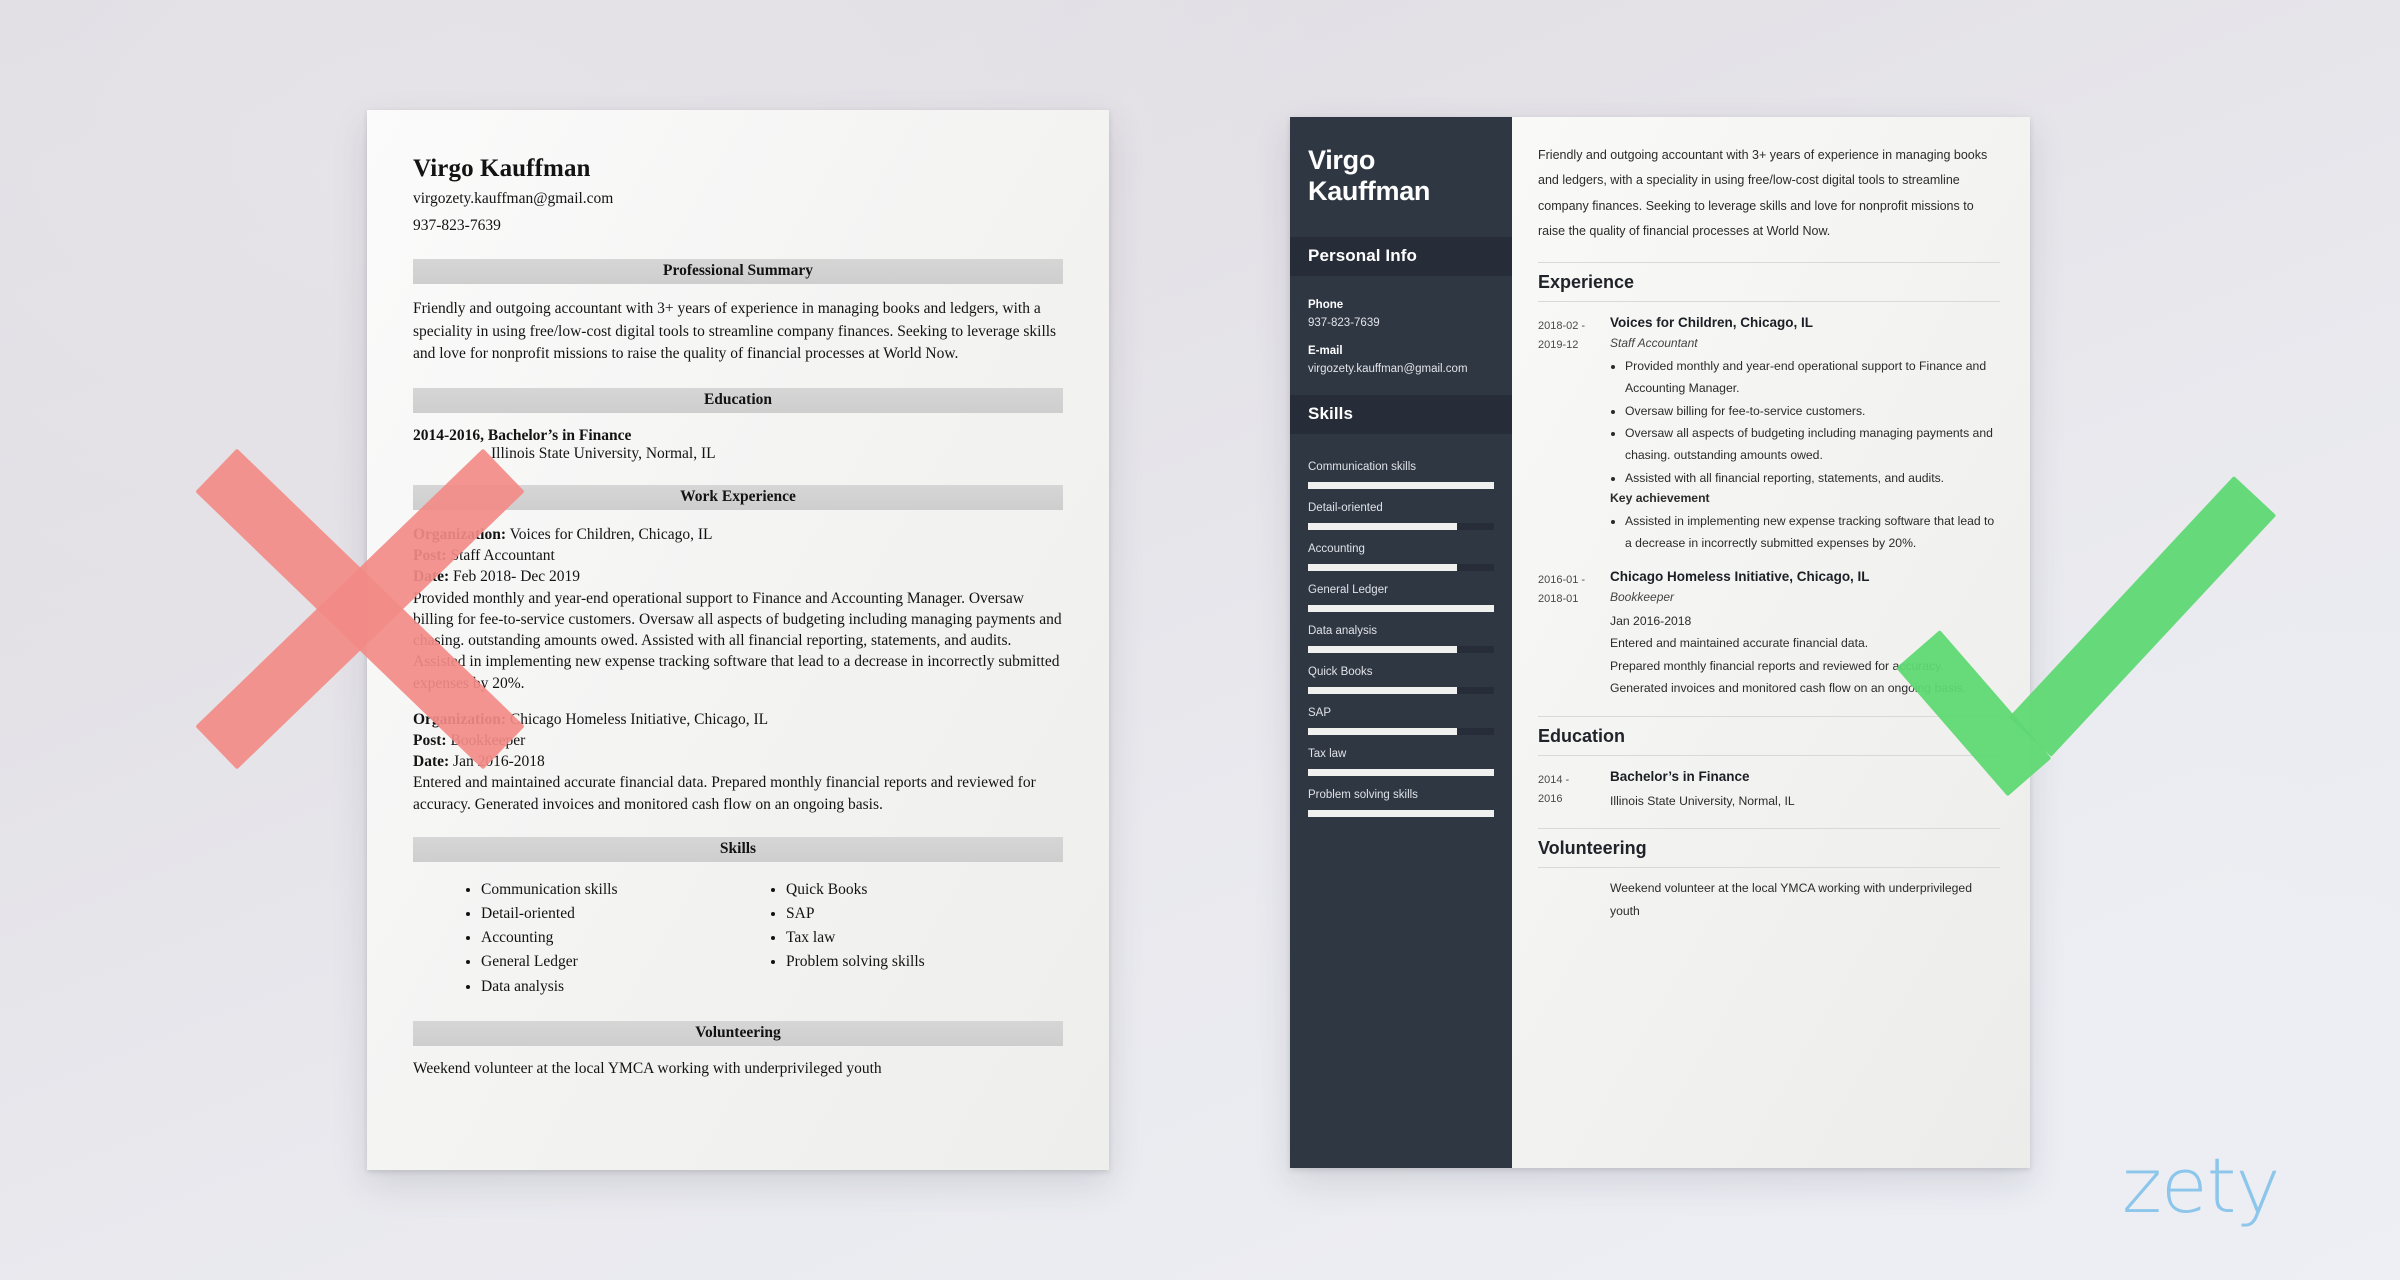 Image resolution: width=2400 pixels, height=1280 pixels. What do you see at coordinates (1344, 322) in the screenshot?
I see `phone-value: 937-823-7639` at bounding box center [1344, 322].